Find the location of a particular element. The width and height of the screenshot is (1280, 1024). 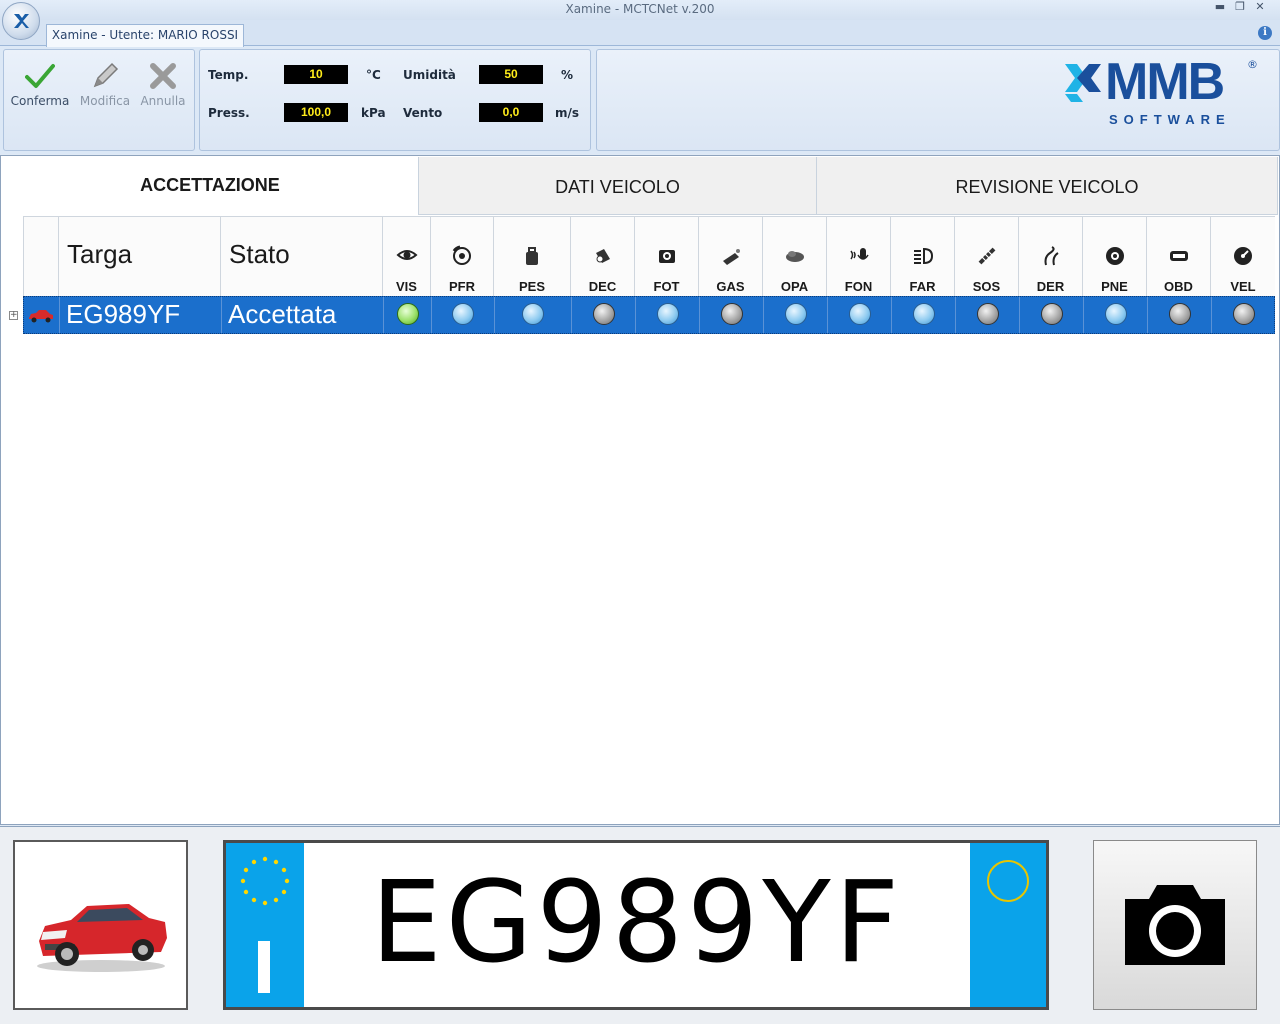

grid-header-vel: VEL is located at coordinates (1242, 257).